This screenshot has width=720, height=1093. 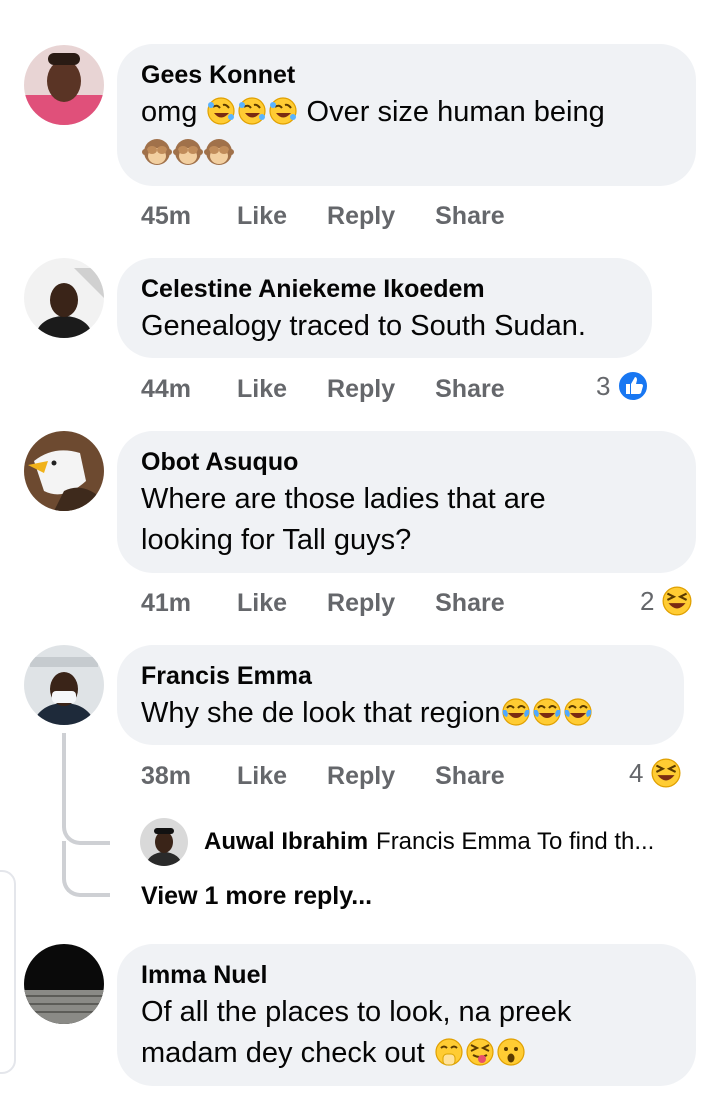 I want to click on comment-bubble: Francis Emma Why she de look that region, so click(x=400, y=695).